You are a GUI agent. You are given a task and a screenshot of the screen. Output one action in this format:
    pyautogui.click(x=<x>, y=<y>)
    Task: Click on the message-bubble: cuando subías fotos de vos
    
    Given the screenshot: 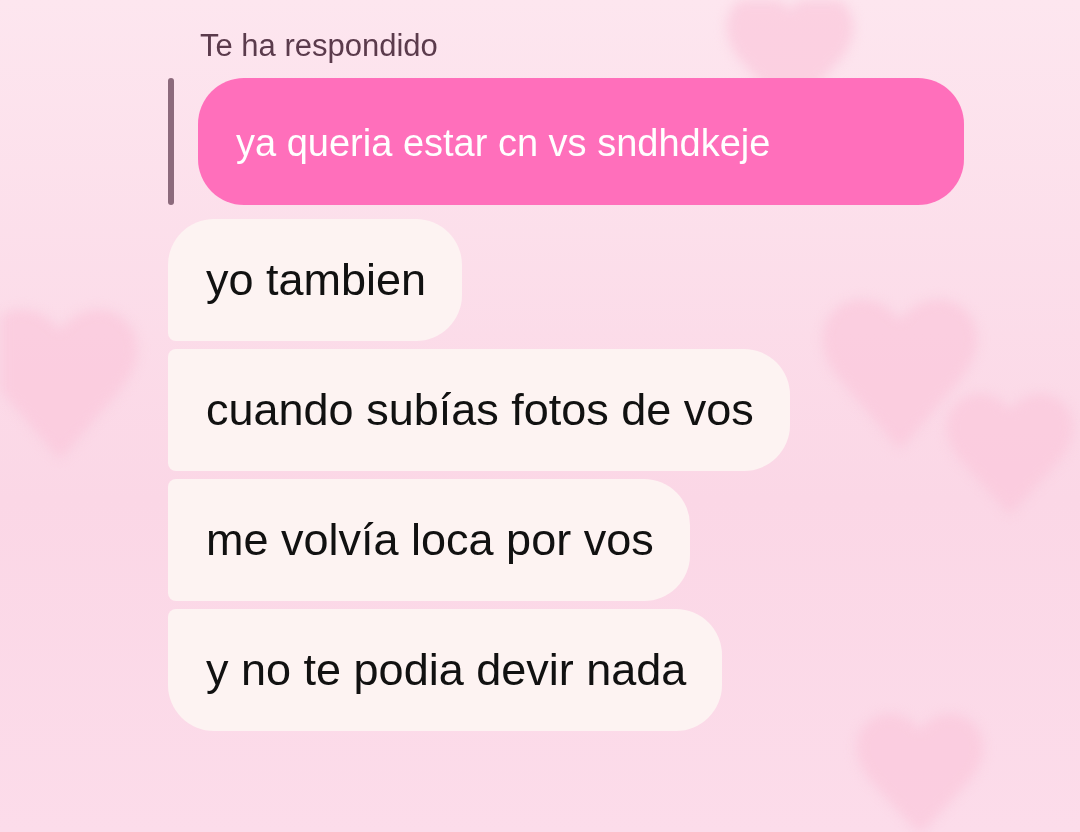 What is the action you would take?
    pyautogui.click(x=479, y=410)
    